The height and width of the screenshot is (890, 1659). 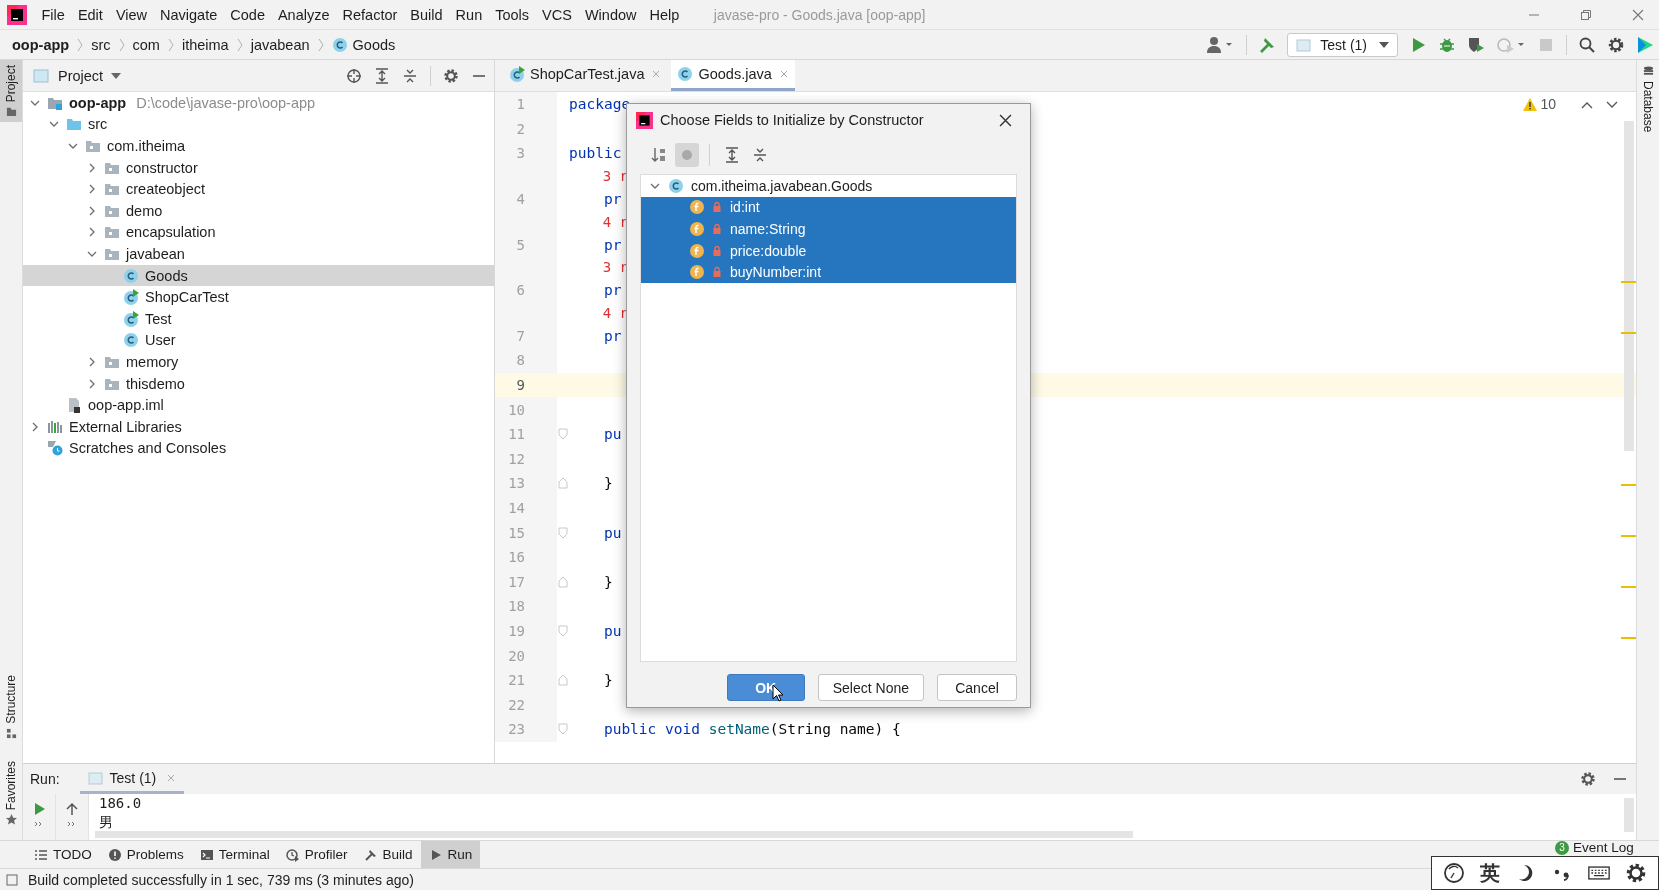 What do you see at coordinates (1342, 44) in the screenshot?
I see `run-configuration-dropdown: Test (1)` at bounding box center [1342, 44].